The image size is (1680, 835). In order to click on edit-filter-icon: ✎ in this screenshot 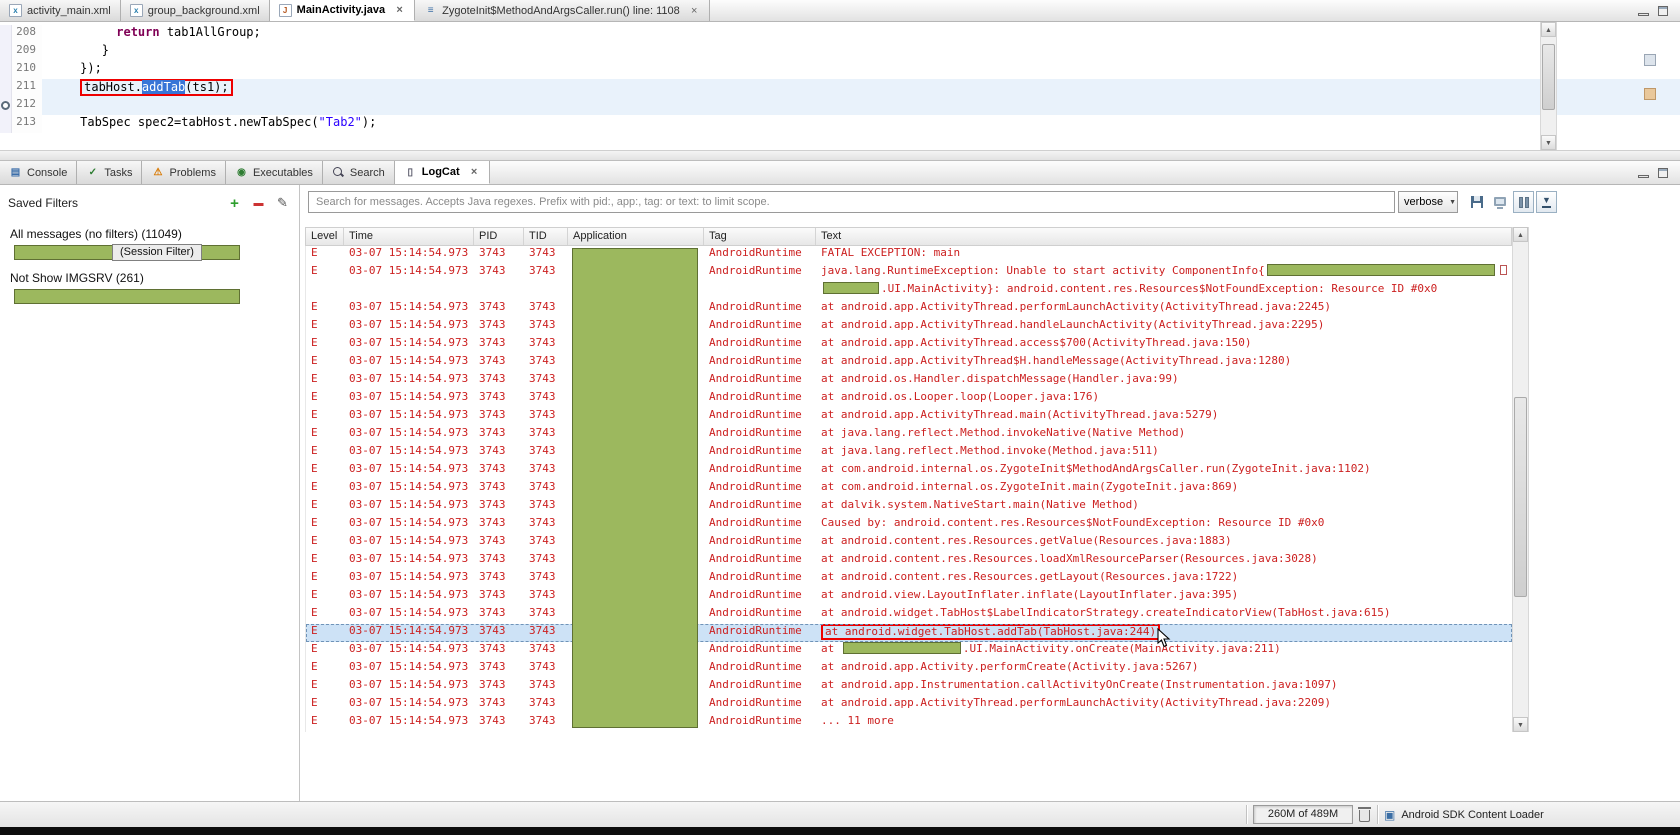, I will do `click(282, 203)`.